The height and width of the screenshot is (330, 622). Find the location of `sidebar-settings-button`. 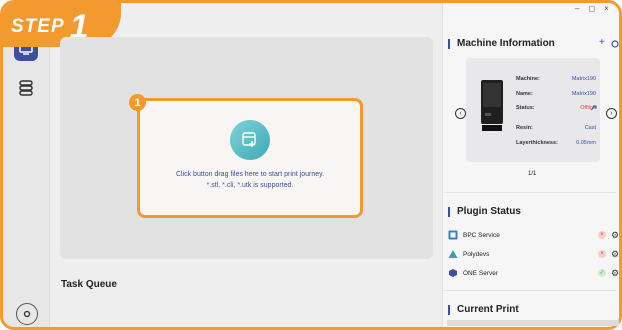

sidebar-settings-button is located at coordinates (27, 314).